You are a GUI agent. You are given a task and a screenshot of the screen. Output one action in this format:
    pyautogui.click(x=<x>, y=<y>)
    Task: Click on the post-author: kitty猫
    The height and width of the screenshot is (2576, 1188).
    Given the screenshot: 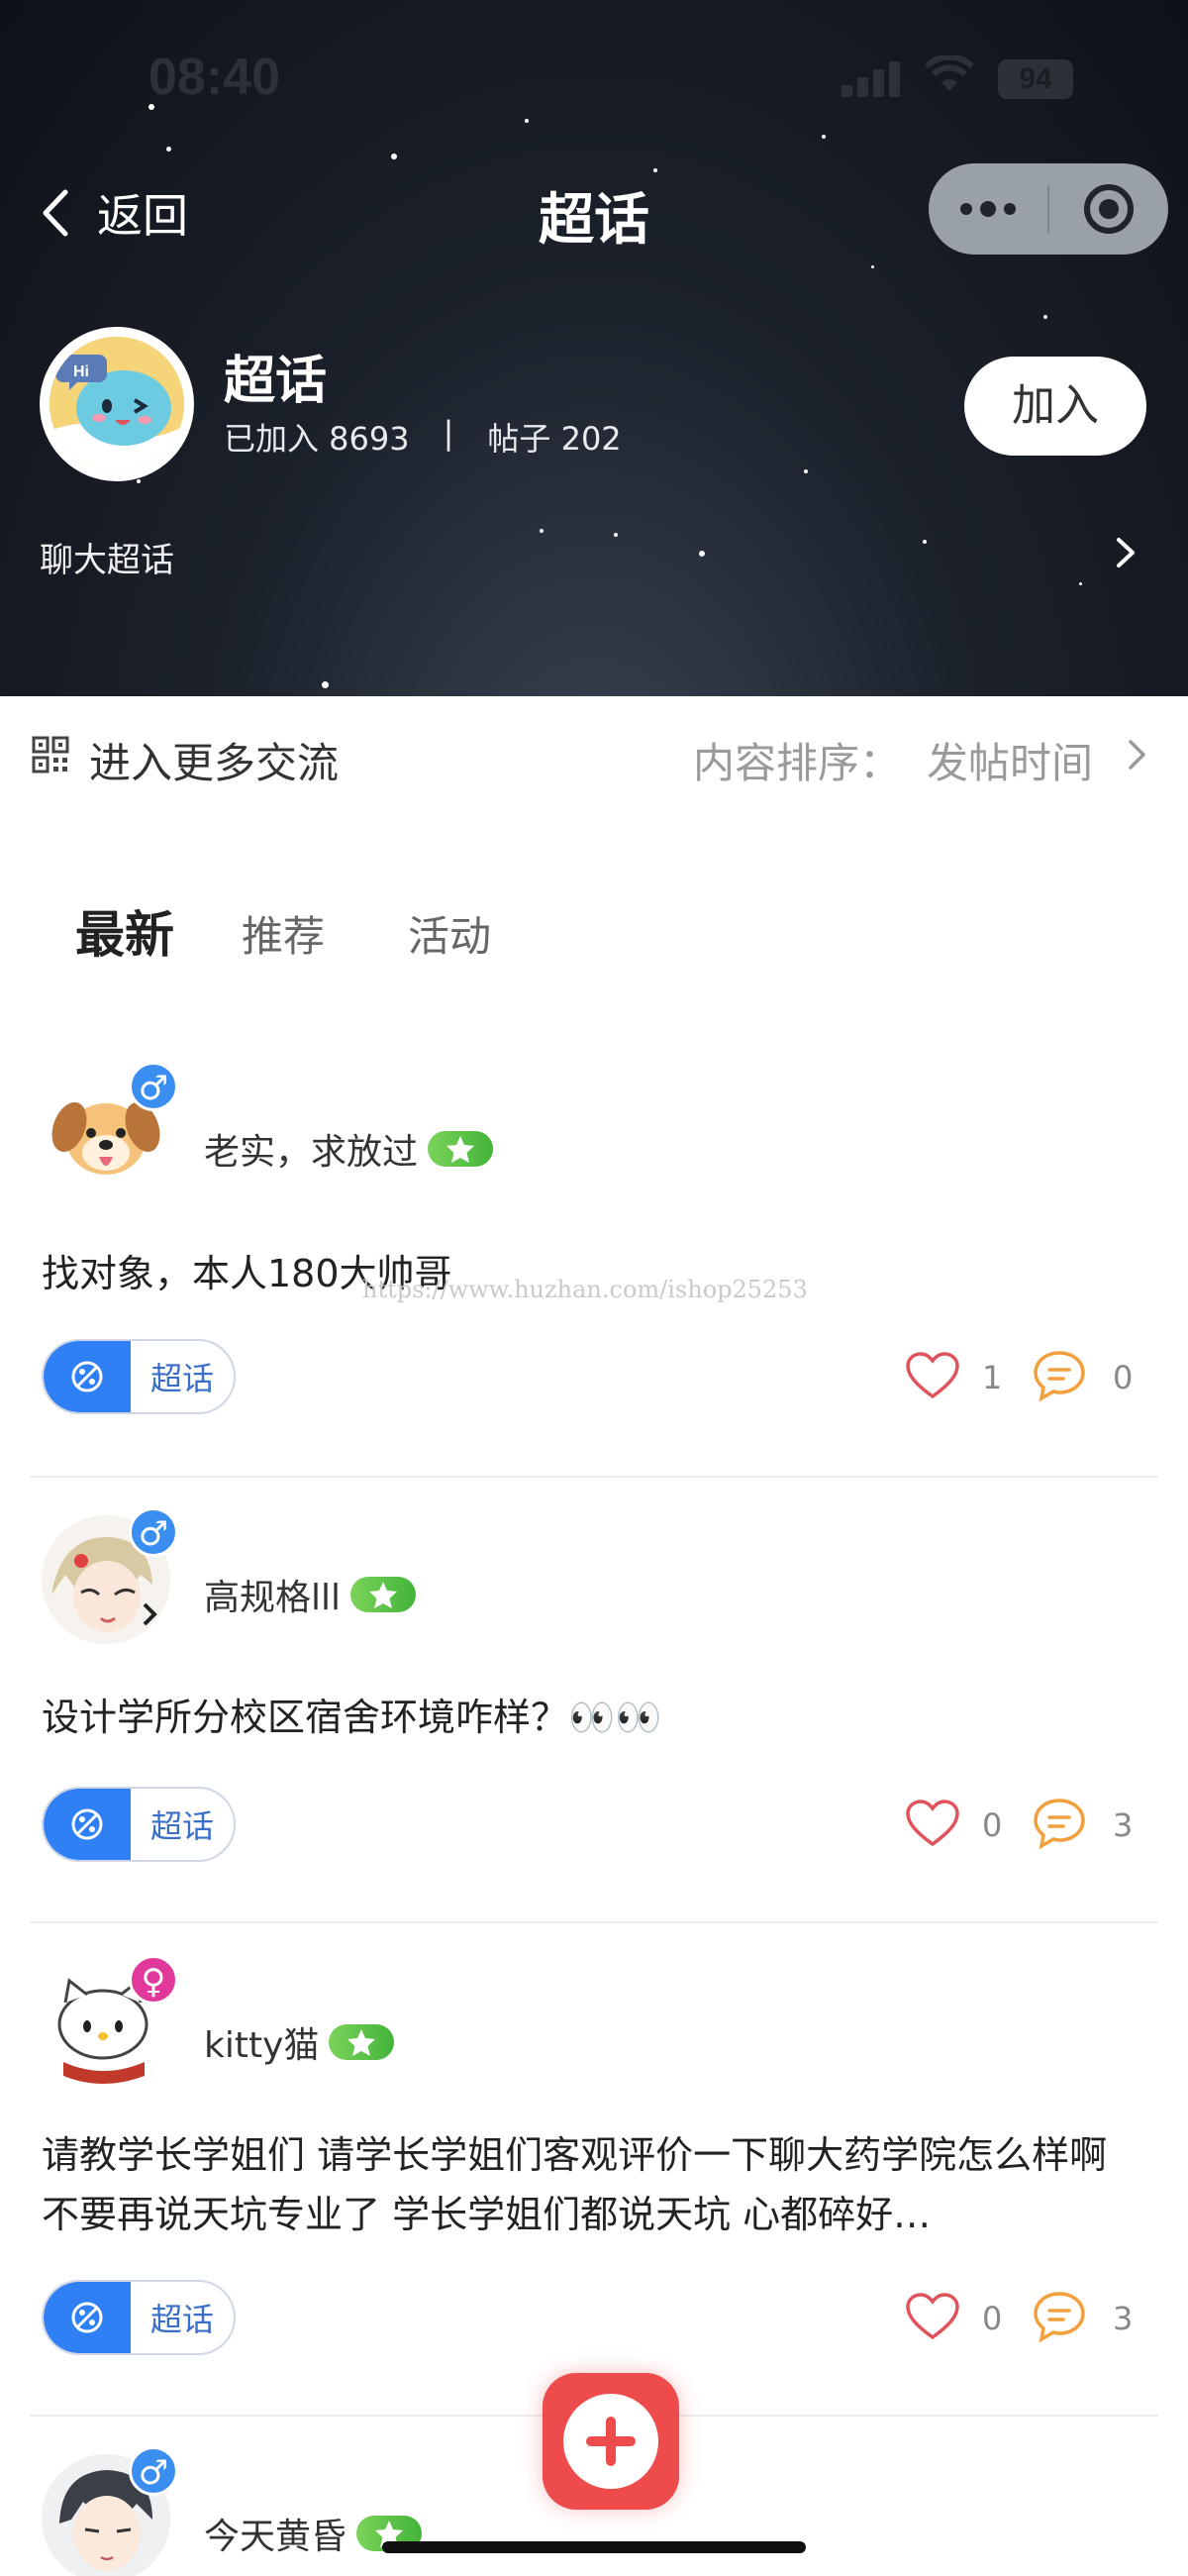 What is the action you would take?
    pyautogui.click(x=299, y=2042)
    